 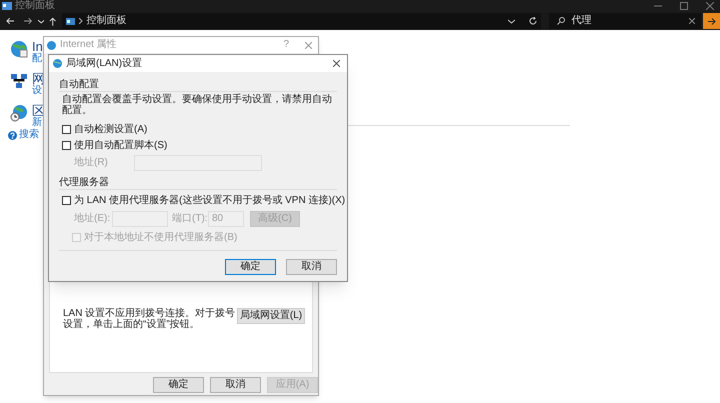 What do you see at coordinates (161, 237) in the screenshot?
I see `checkbox-label: 对于本地地址不使用代理服务器(B)` at bounding box center [161, 237].